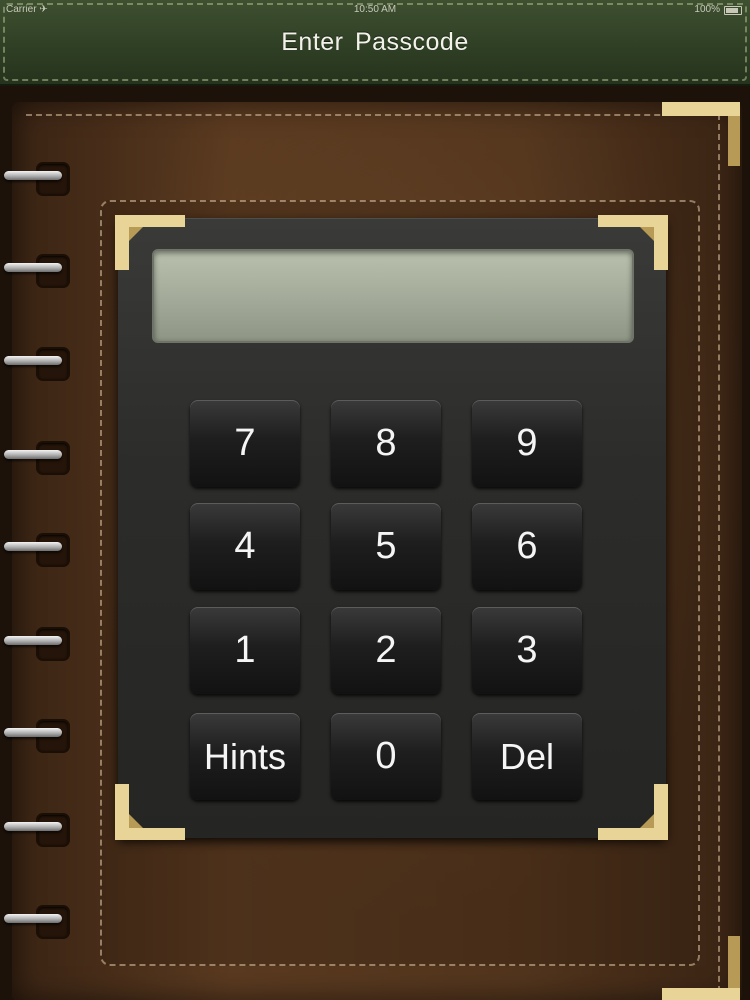  What do you see at coordinates (245, 756) in the screenshot?
I see `hints-button: Hints` at bounding box center [245, 756].